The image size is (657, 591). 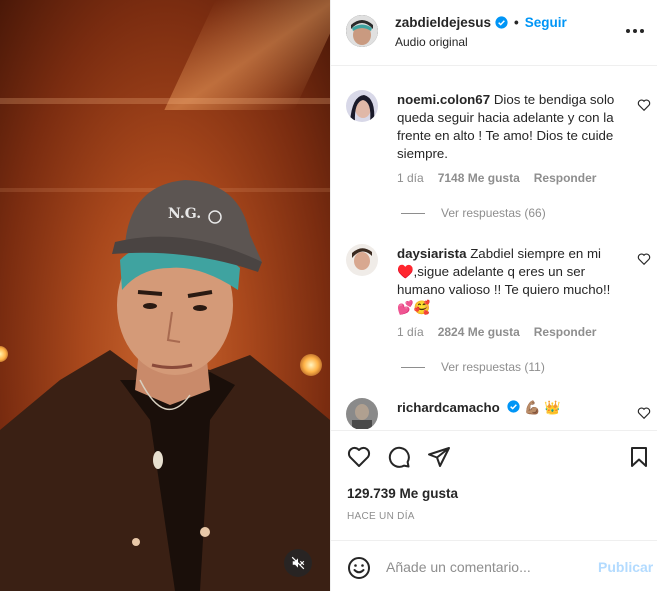 I want to click on comment-meta: 1 día 7148 Me gusta Responder, so click(x=496, y=178).